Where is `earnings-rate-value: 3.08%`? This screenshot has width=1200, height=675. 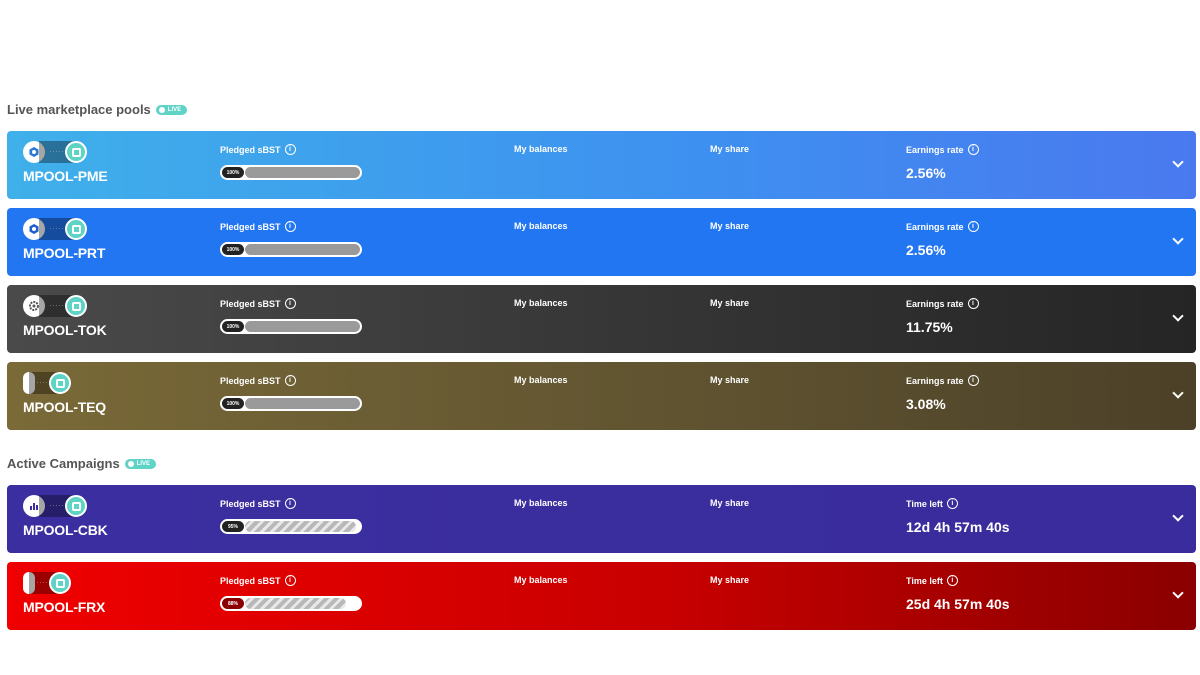
earnings-rate-value: 3.08% is located at coordinates (926, 404).